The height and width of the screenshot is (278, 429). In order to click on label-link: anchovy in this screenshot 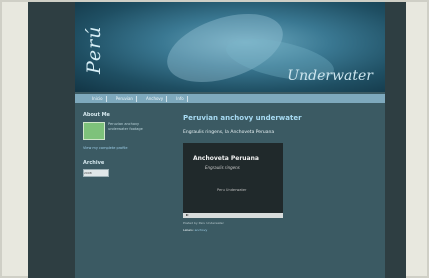, I will do `click(201, 230)`.